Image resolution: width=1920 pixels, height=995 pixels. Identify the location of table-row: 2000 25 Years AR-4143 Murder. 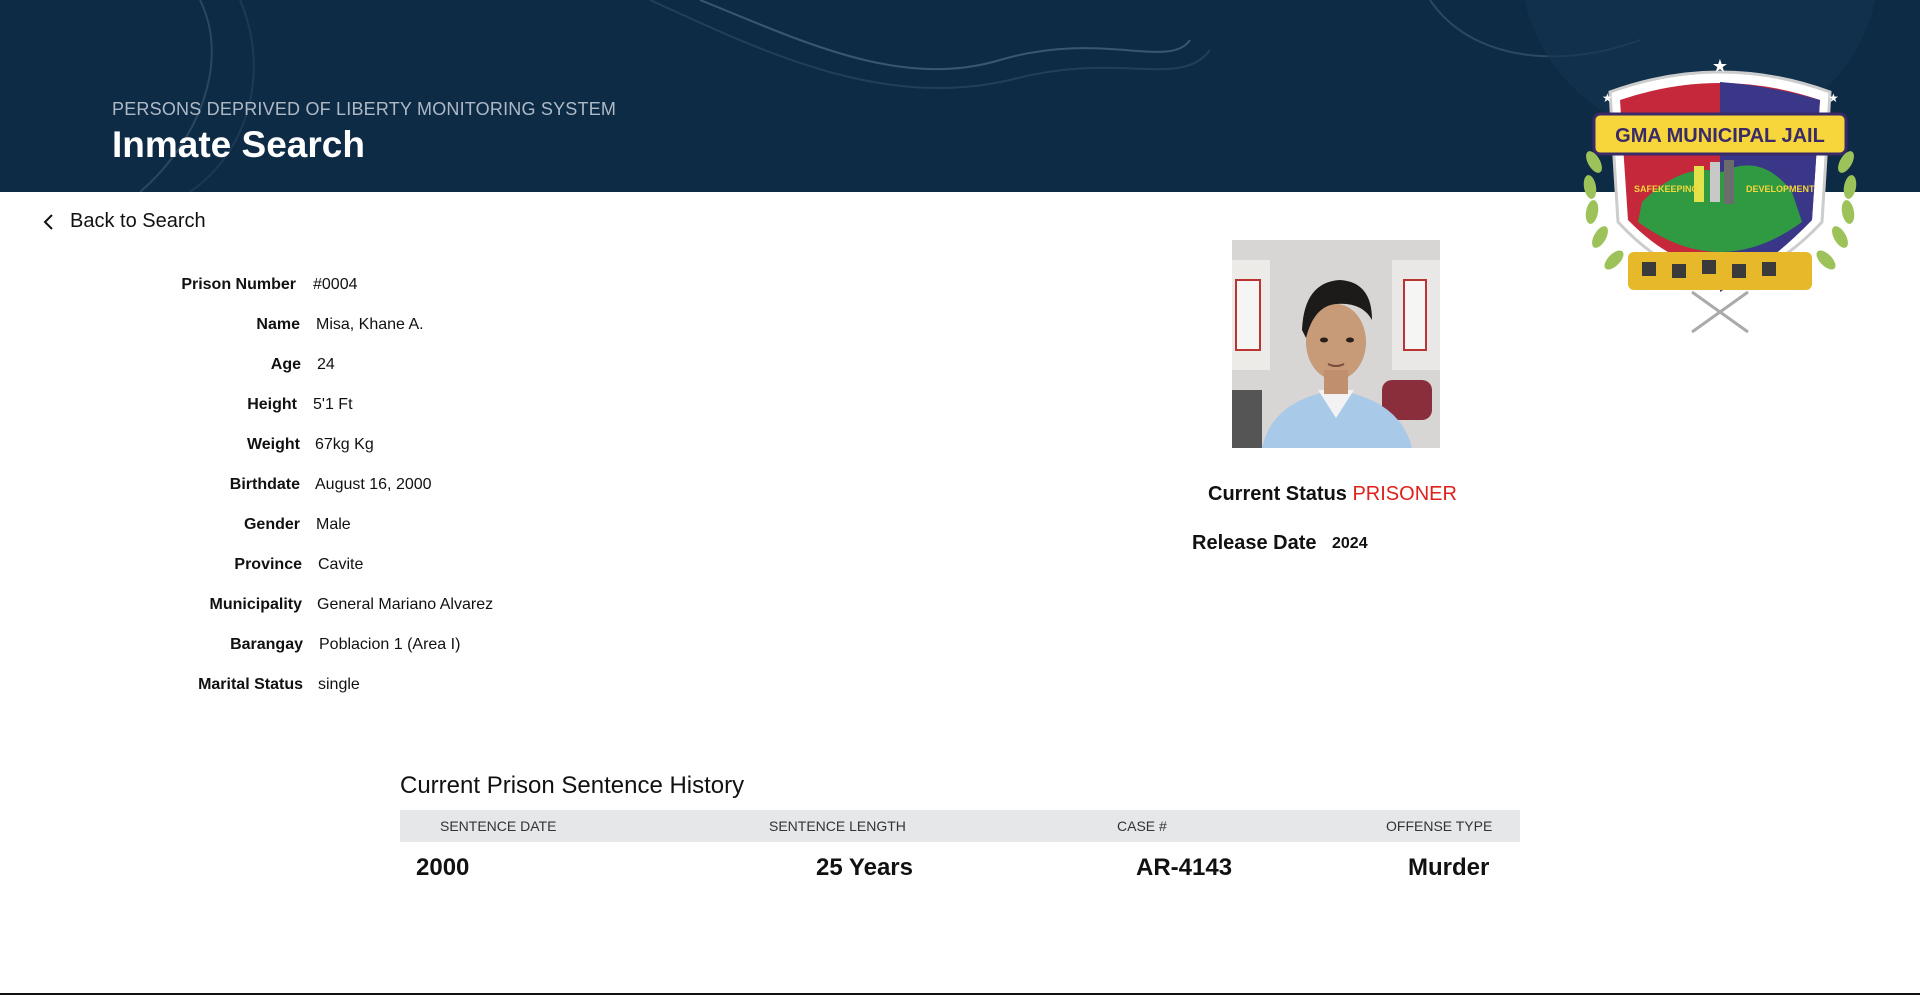
(960, 868).